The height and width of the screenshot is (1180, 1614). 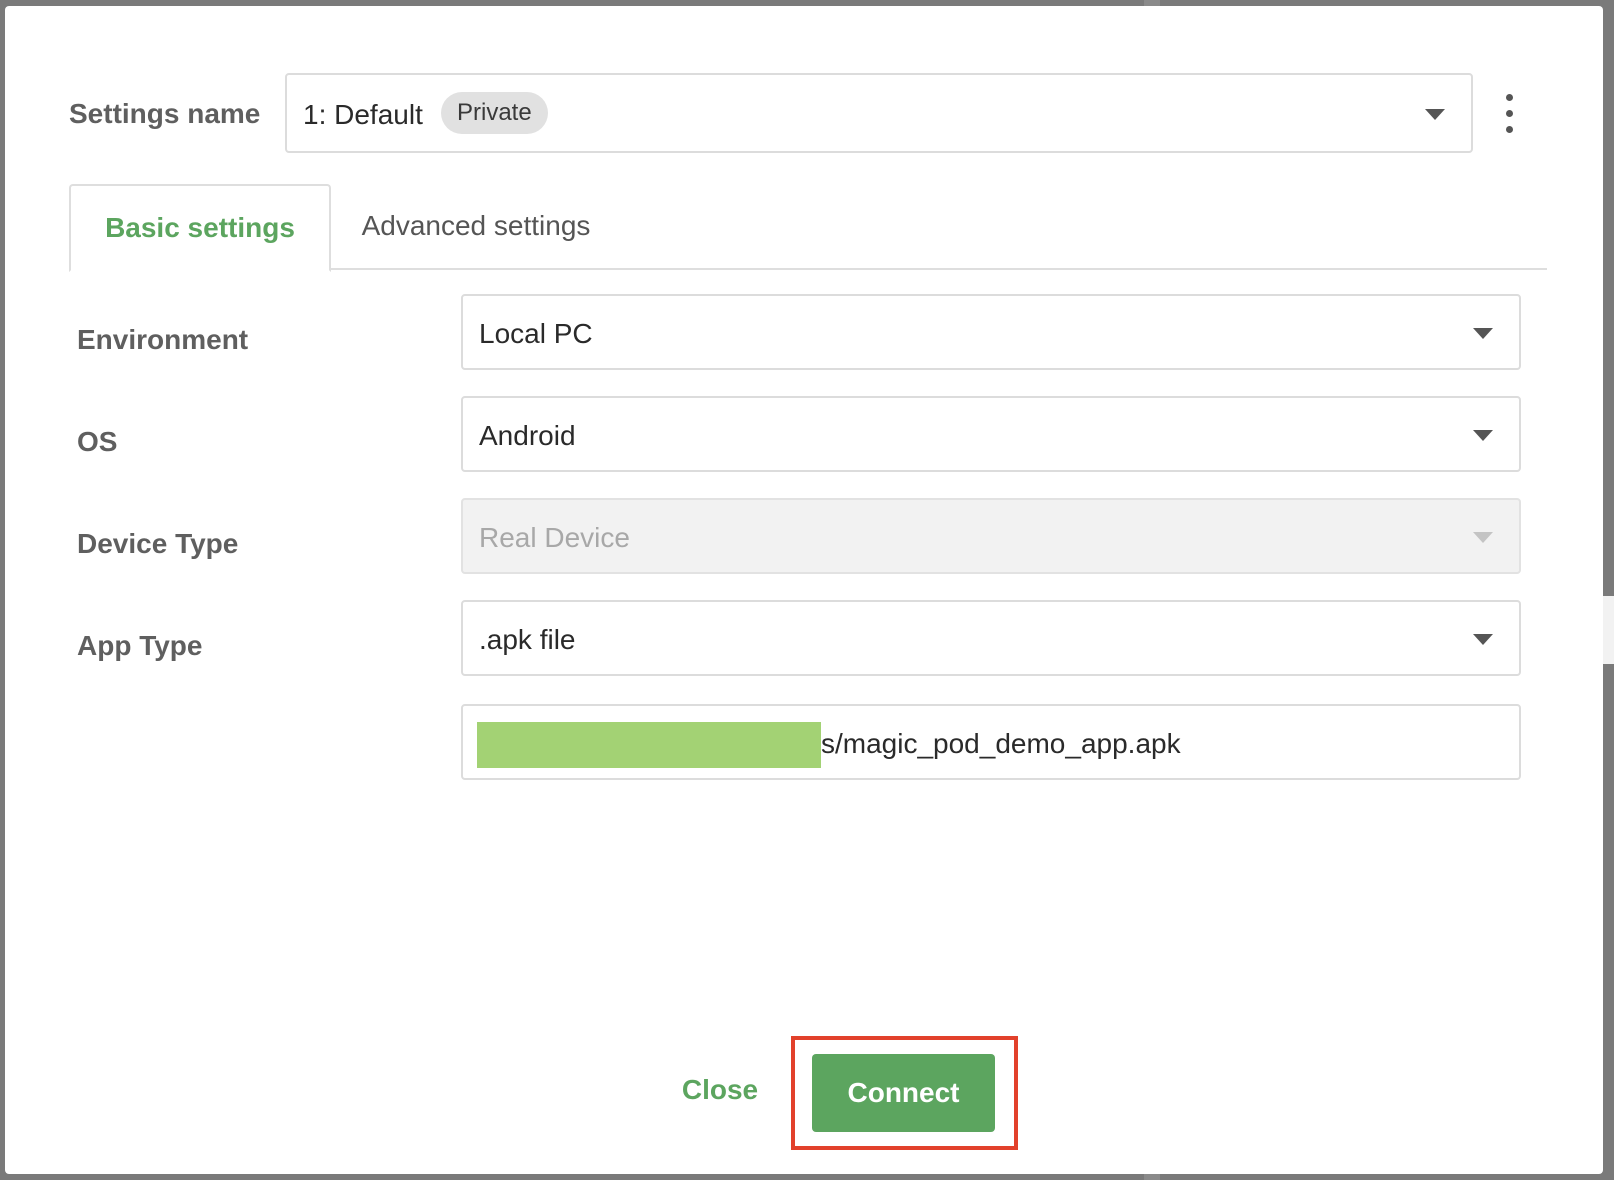 What do you see at coordinates (165, 113) in the screenshot?
I see `settings-name-label: Settings name` at bounding box center [165, 113].